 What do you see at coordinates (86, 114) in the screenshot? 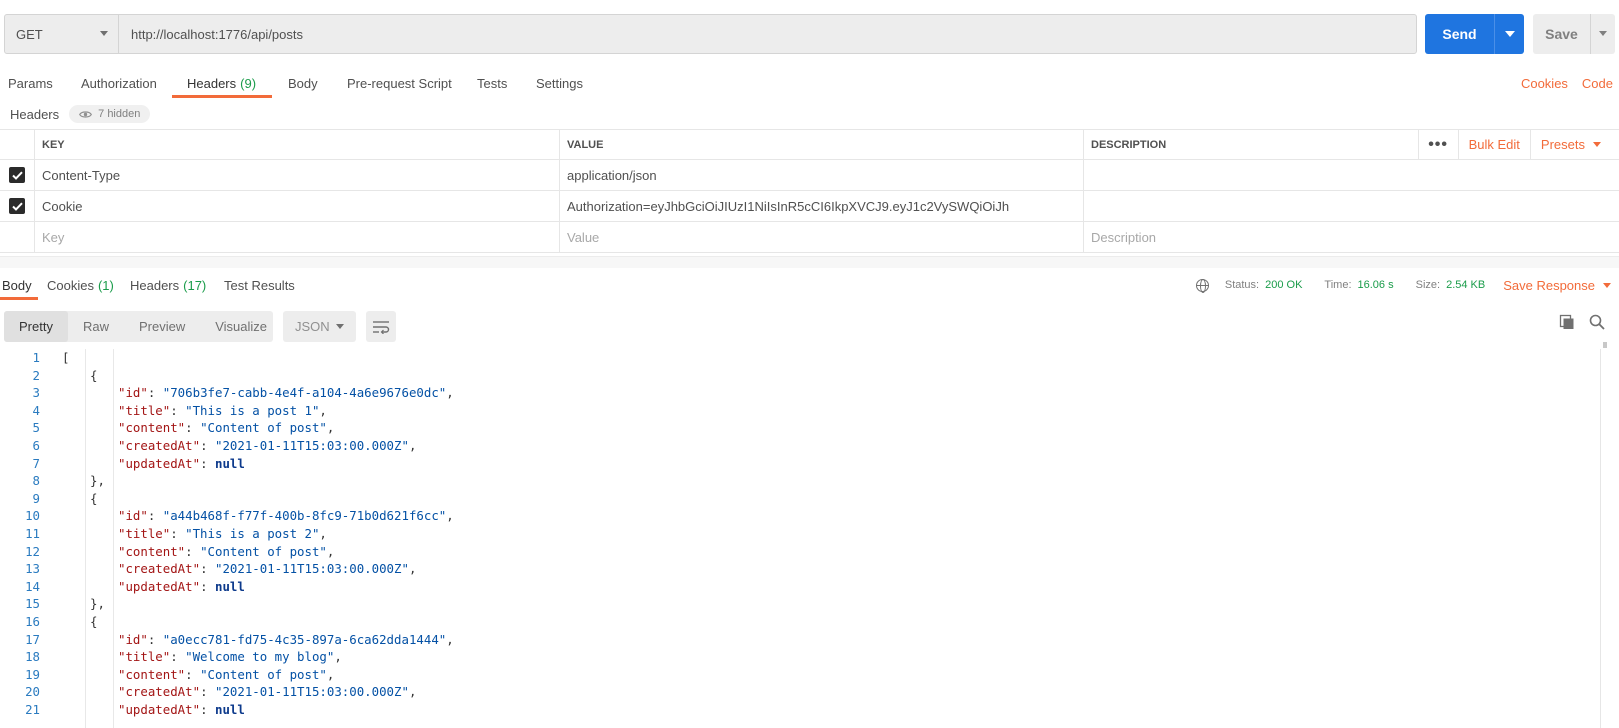
I see `eye-icon` at bounding box center [86, 114].